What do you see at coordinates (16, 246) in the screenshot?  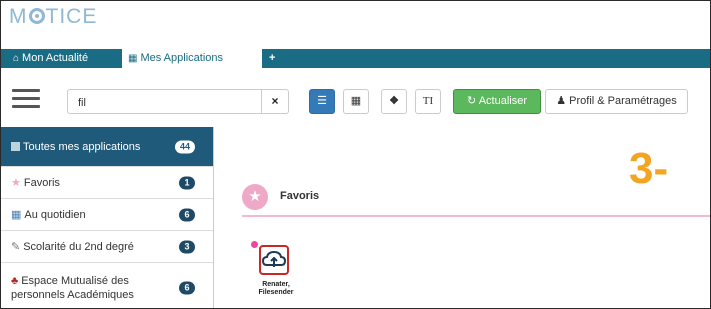 I see `edit-icon: ✎` at bounding box center [16, 246].